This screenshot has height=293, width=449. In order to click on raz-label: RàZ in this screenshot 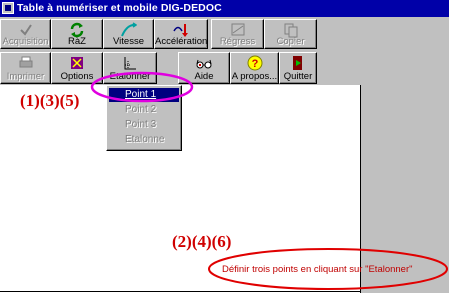, I will do `click(77, 41)`.